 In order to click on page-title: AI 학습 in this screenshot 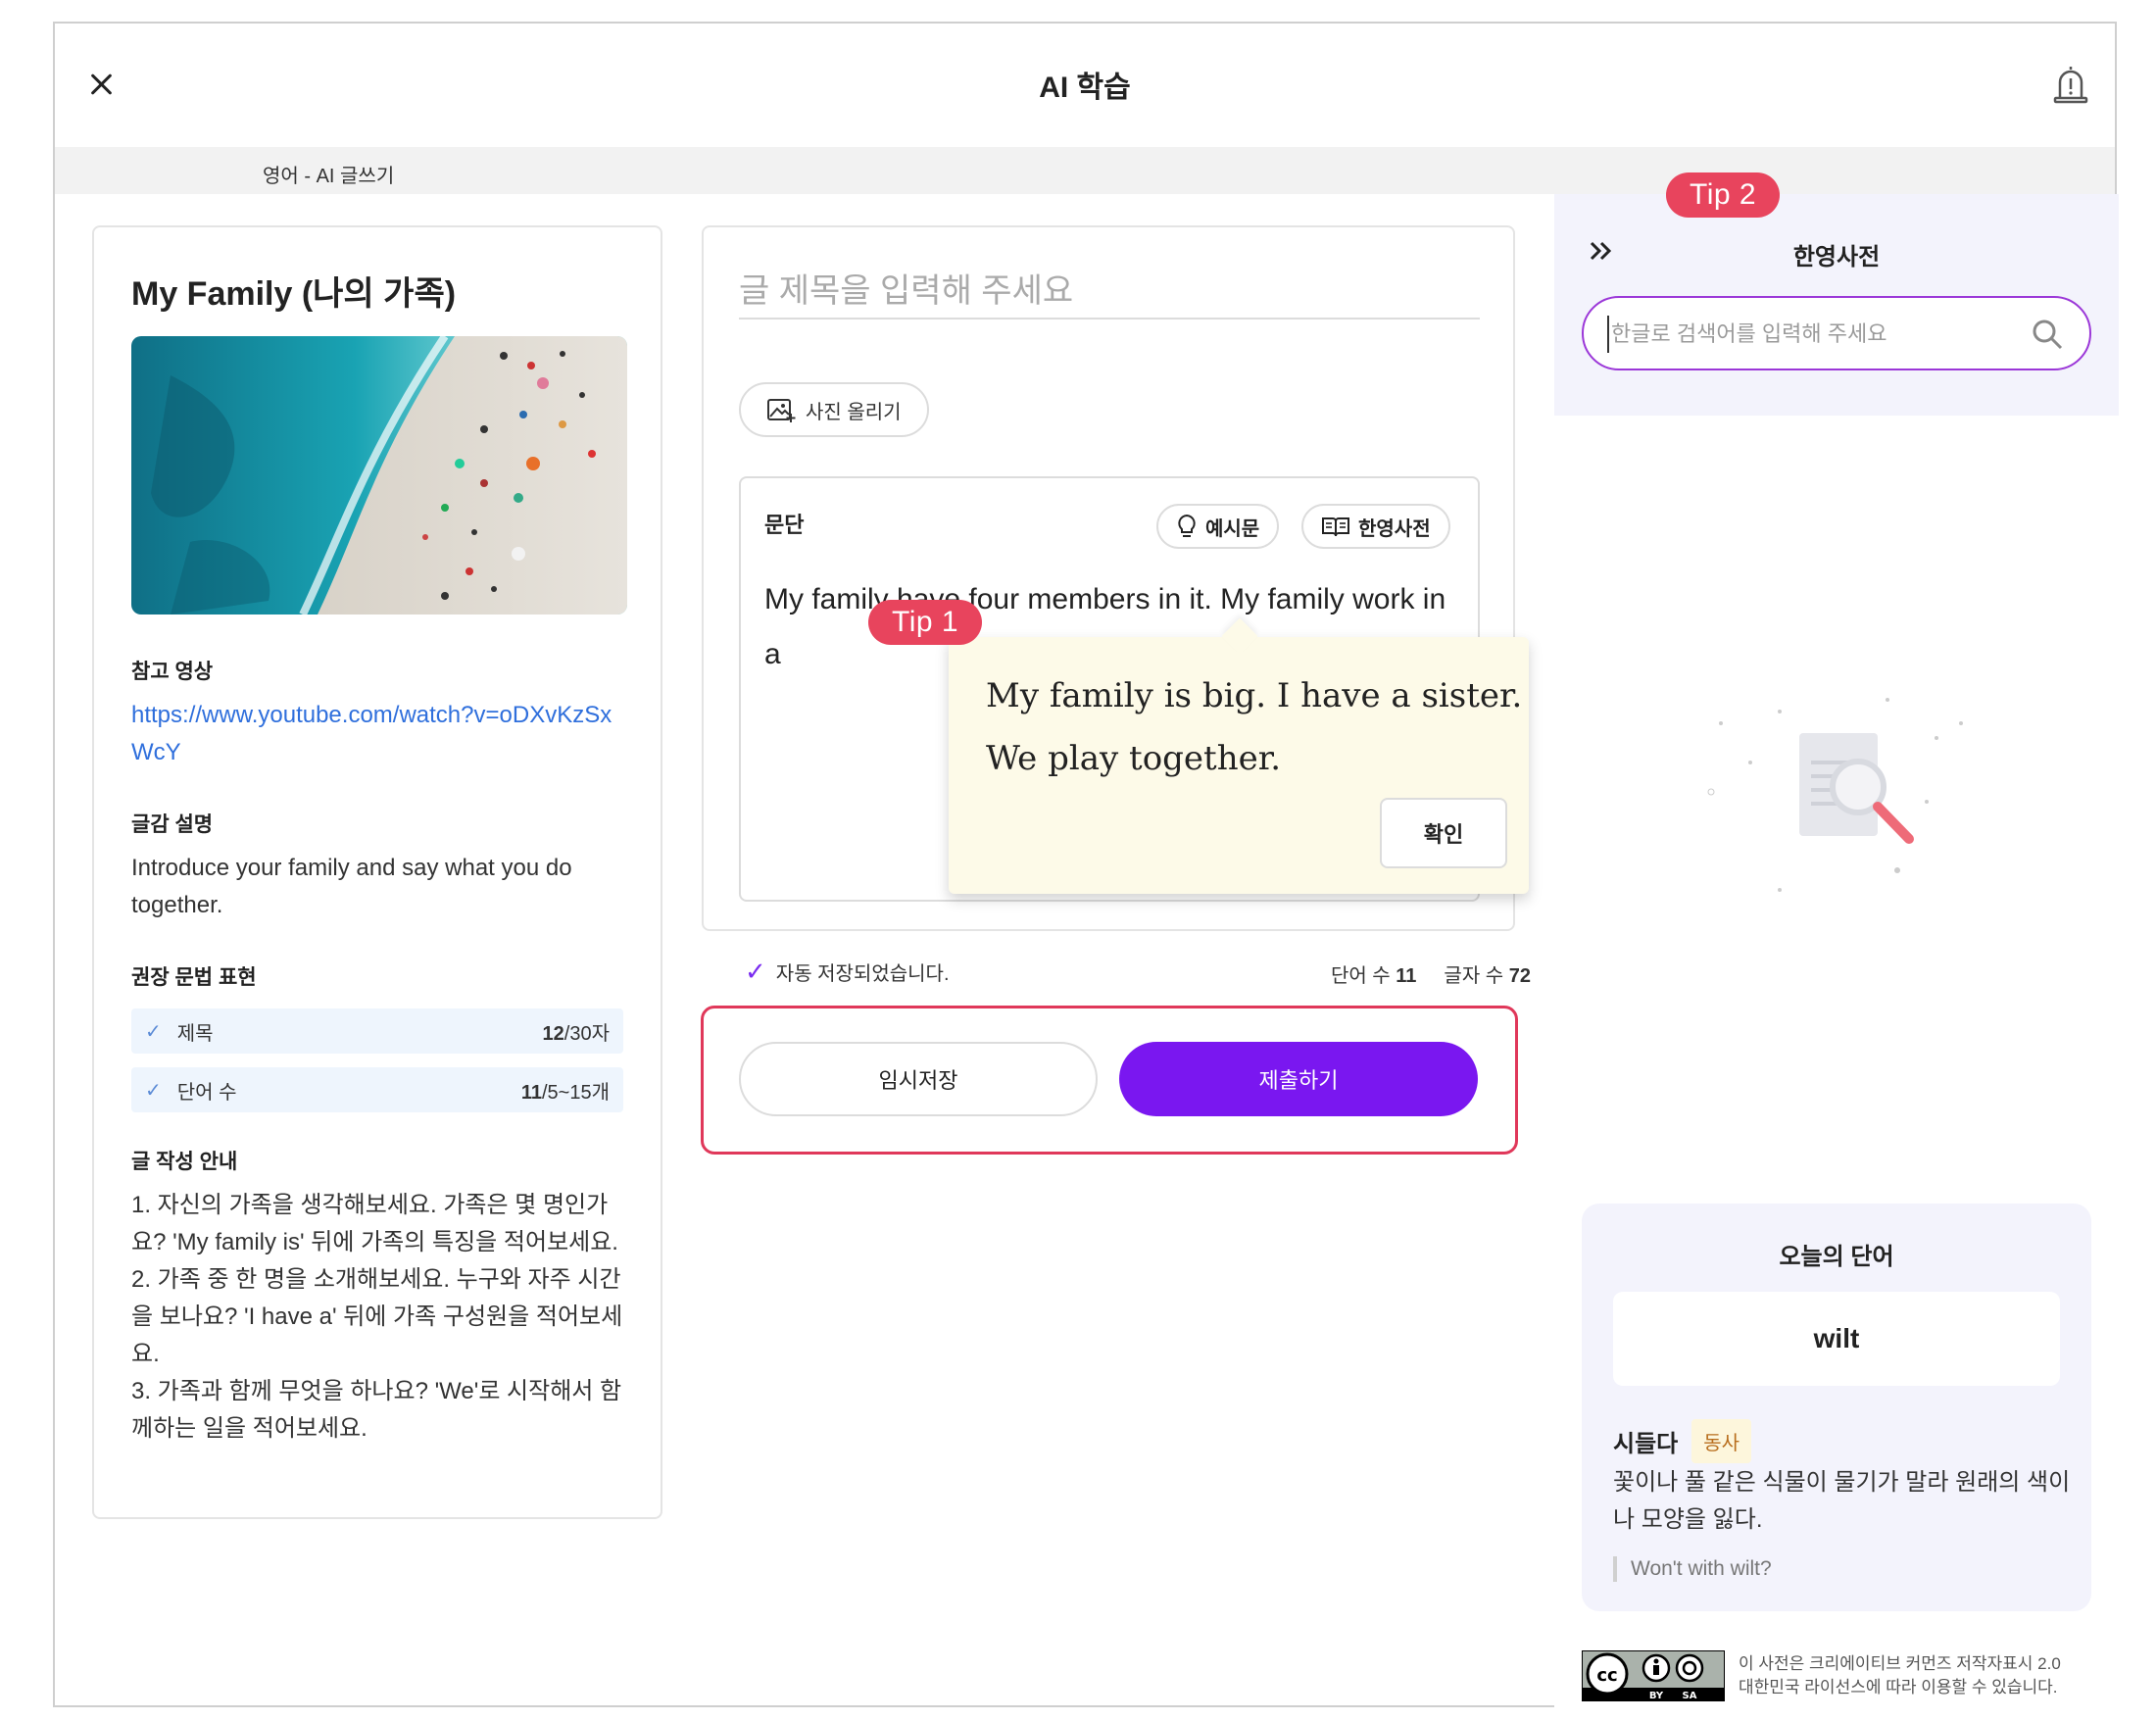, I will do `click(1085, 88)`.